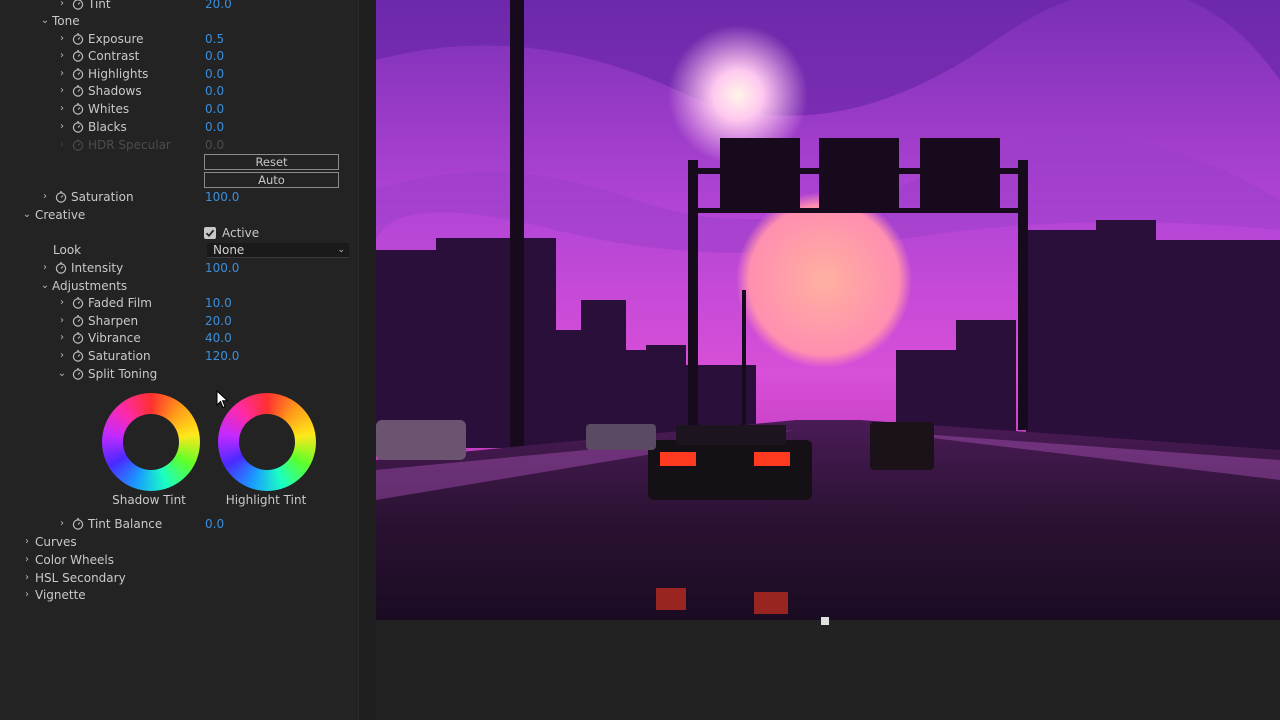  I want to click on hdr-specular-value: 0.0, so click(215, 145).